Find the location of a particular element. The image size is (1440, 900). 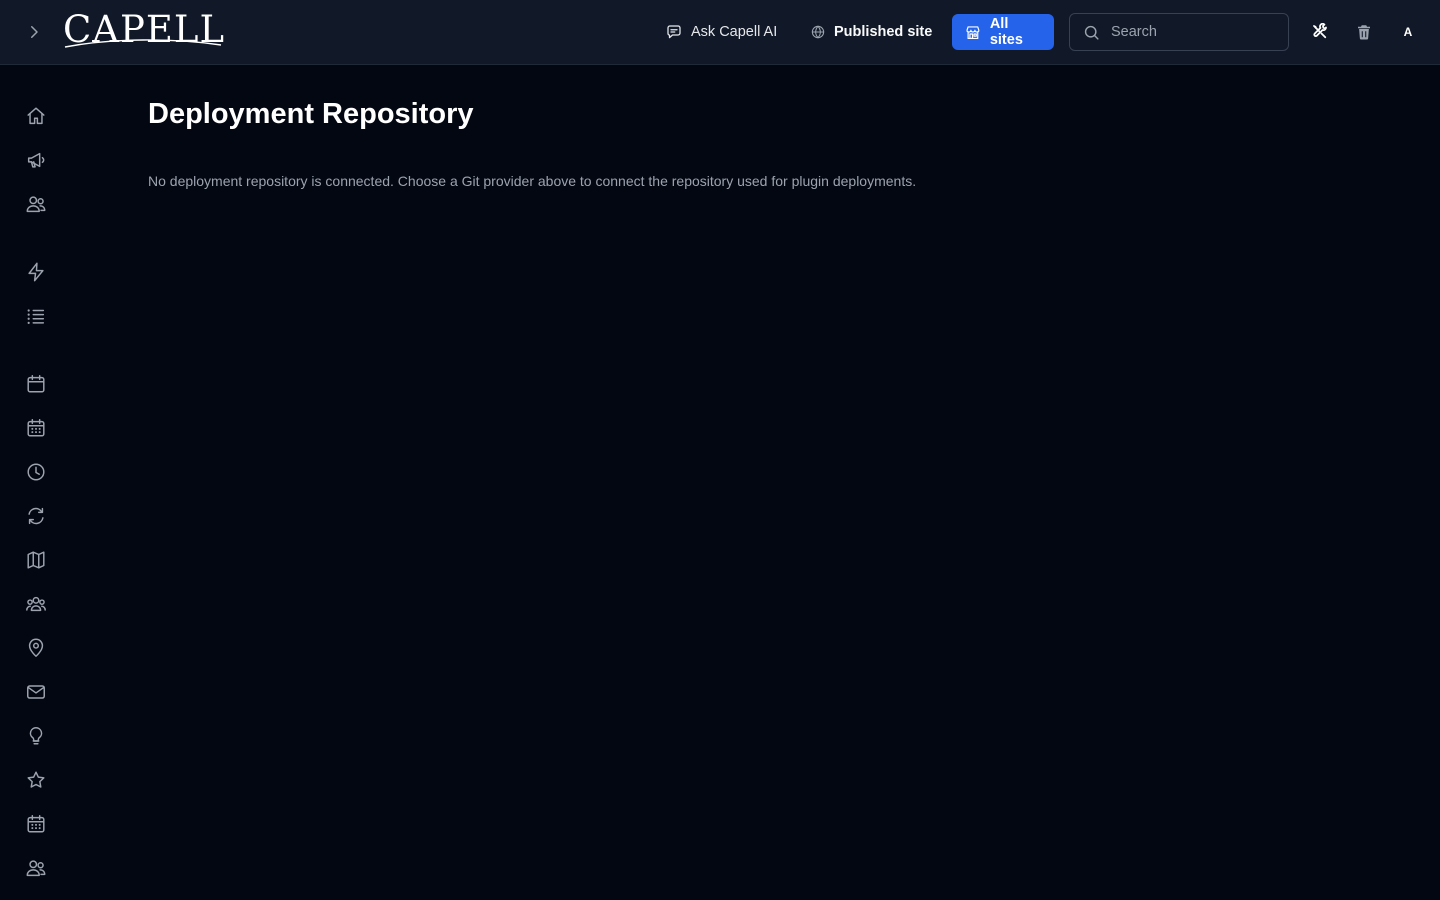

sidebar-item-home is located at coordinates (36, 116).